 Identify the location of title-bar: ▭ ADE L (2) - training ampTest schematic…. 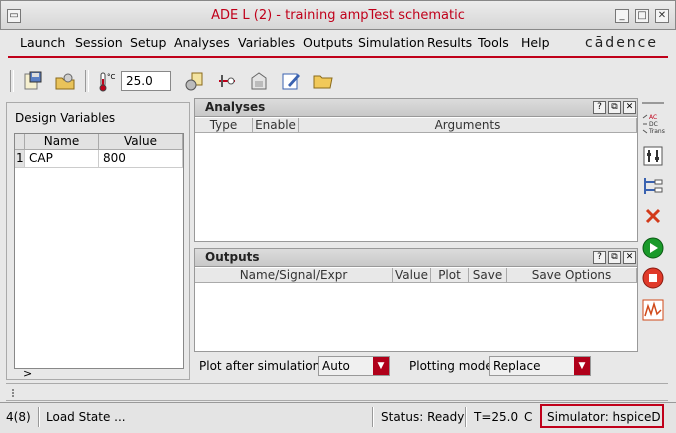
(338, 15).